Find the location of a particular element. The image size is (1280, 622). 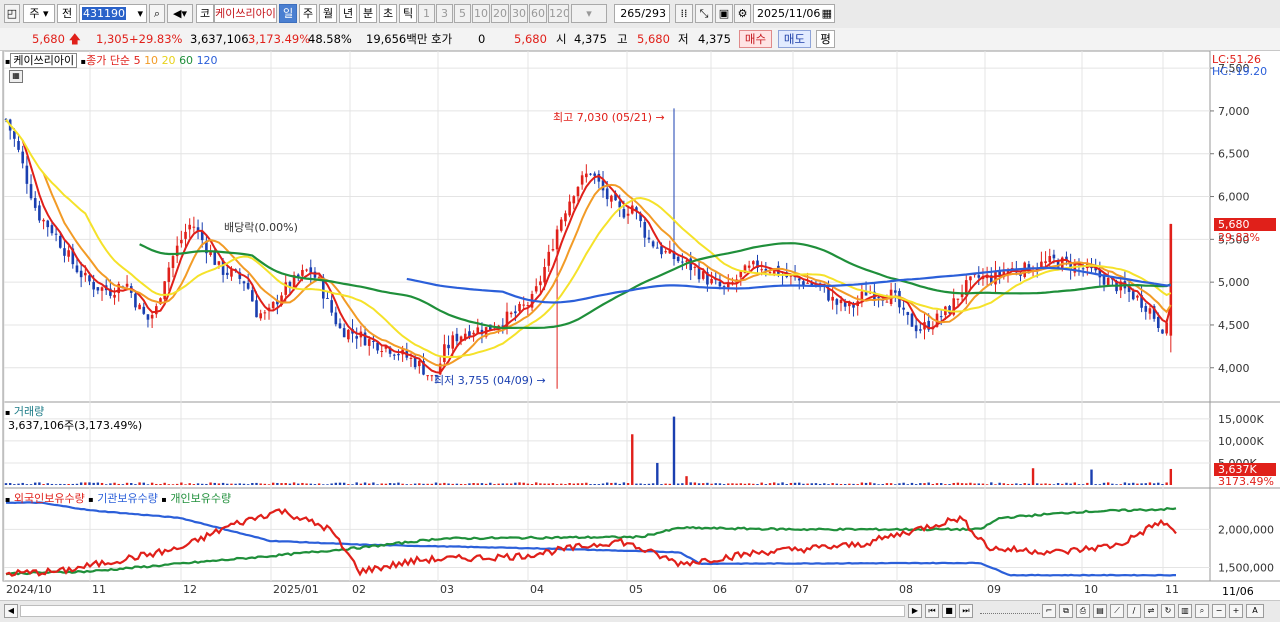

chart-tool-icon: ⌐ is located at coordinates (1049, 611).